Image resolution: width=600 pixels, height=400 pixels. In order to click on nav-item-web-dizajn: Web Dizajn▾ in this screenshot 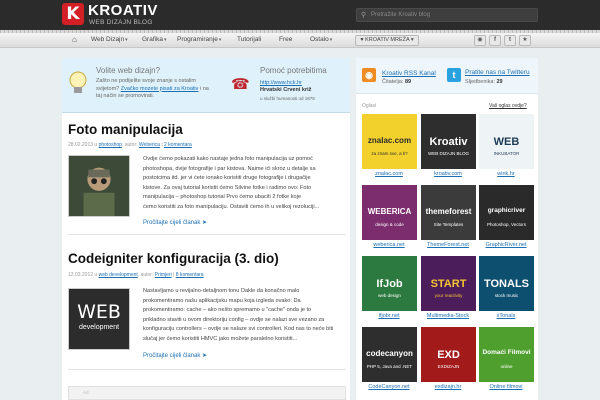, I will do `click(109, 39)`.